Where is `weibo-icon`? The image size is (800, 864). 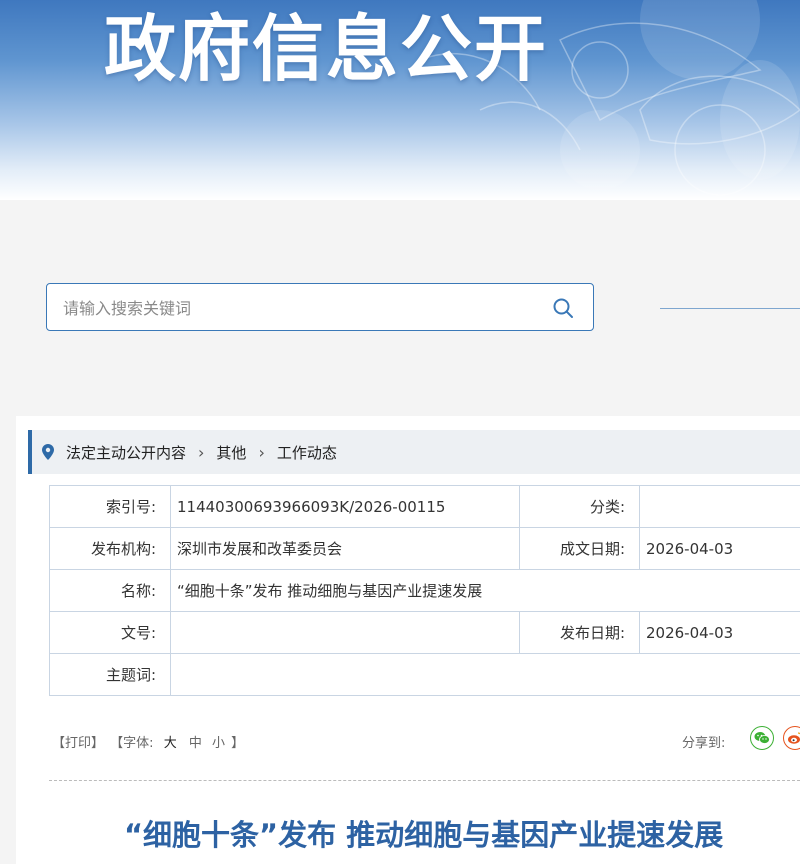 weibo-icon is located at coordinates (791, 738).